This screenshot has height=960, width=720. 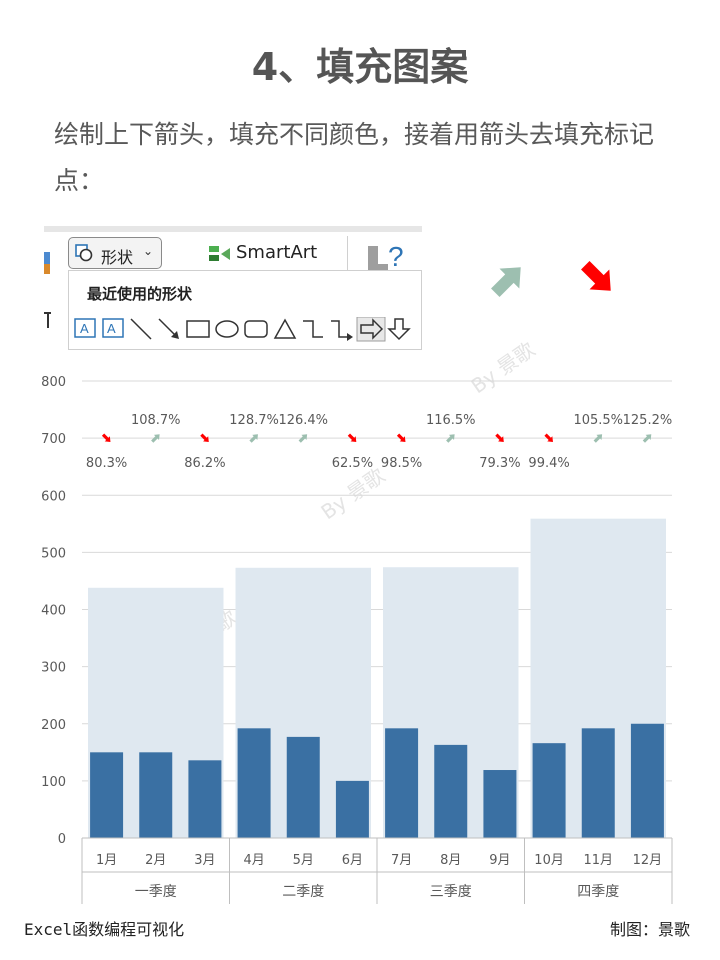 What do you see at coordinates (233, 229) in the screenshot?
I see `ribbon-top-band` at bounding box center [233, 229].